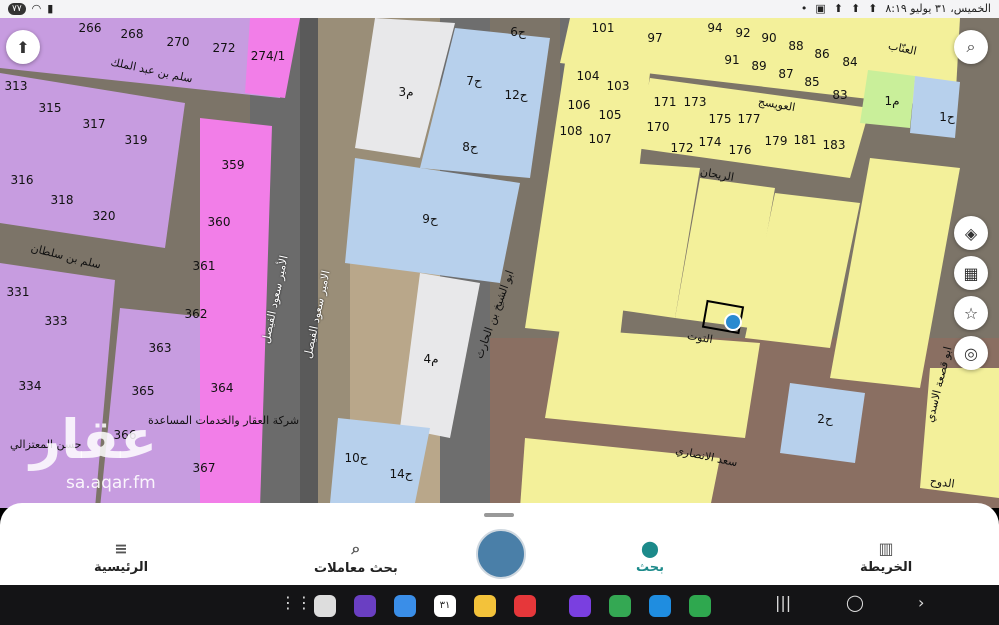 The height and width of the screenshot is (625, 999). What do you see at coordinates (938, 8) in the screenshot?
I see `status-datetime: الخميس، ٣١ يوليو ٨:١٩` at bounding box center [938, 8].